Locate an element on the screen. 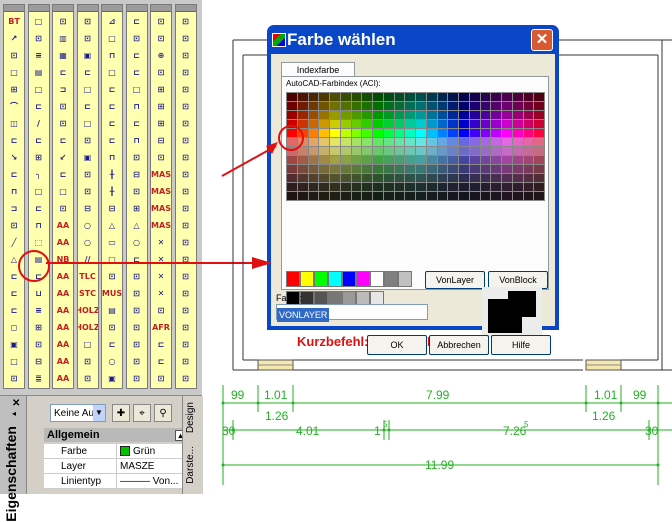  palette-tool-icon: NB is located at coordinates (63, 259).